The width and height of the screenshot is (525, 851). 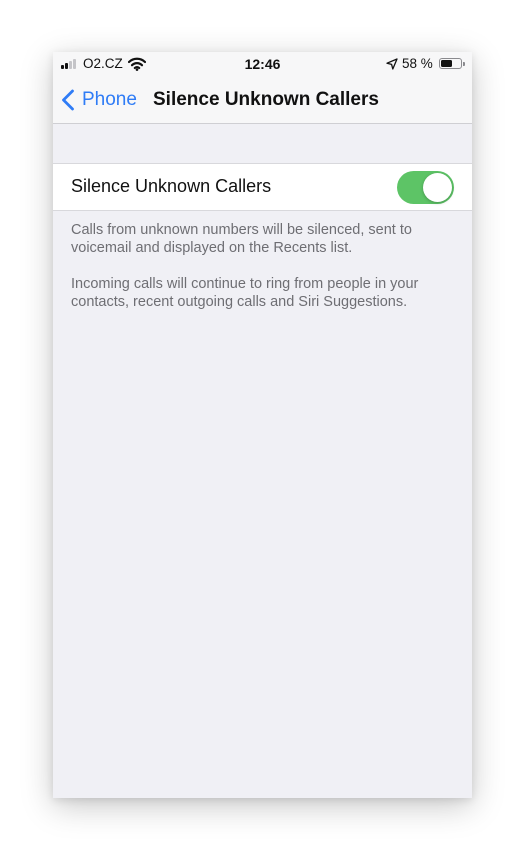 What do you see at coordinates (437, 187) in the screenshot?
I see `toggle-knob` at bounding box center [437, 187].